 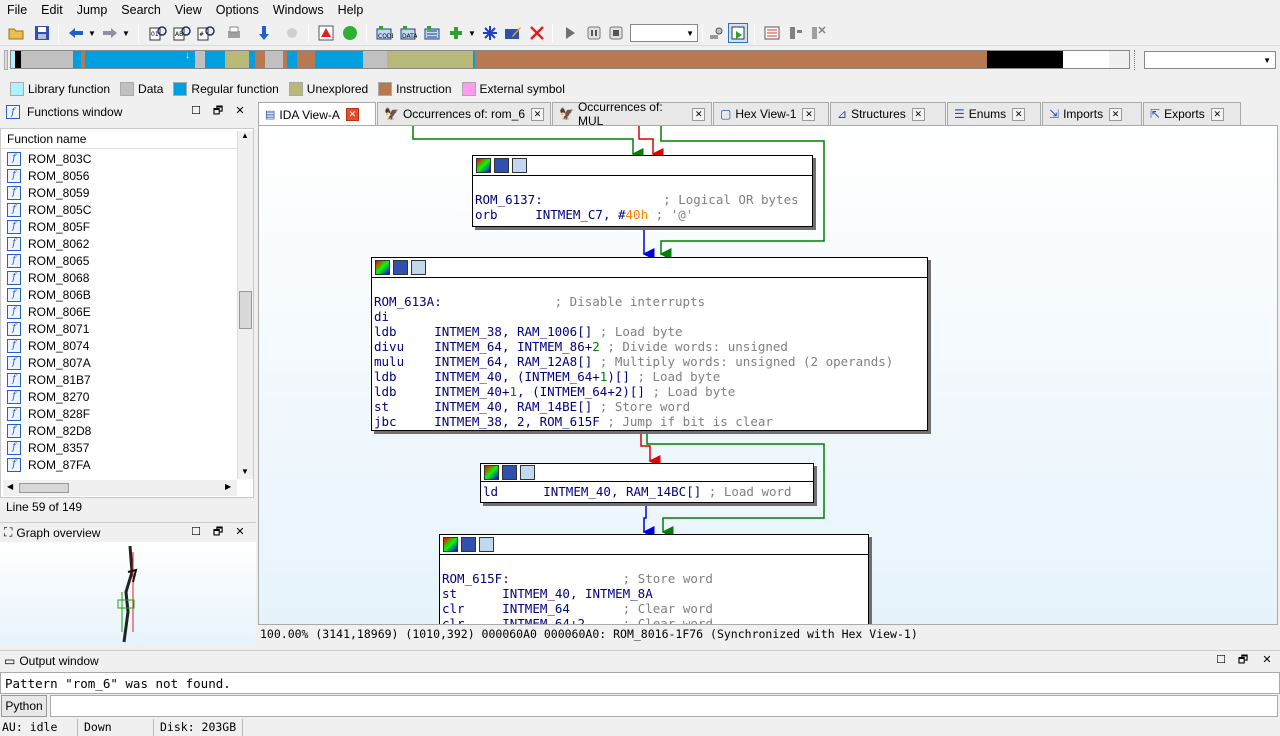 What do you see at coordinates (570, 59) in the screenshot?
I see `navigation-band: ↓` at bounding box center [570, 59].